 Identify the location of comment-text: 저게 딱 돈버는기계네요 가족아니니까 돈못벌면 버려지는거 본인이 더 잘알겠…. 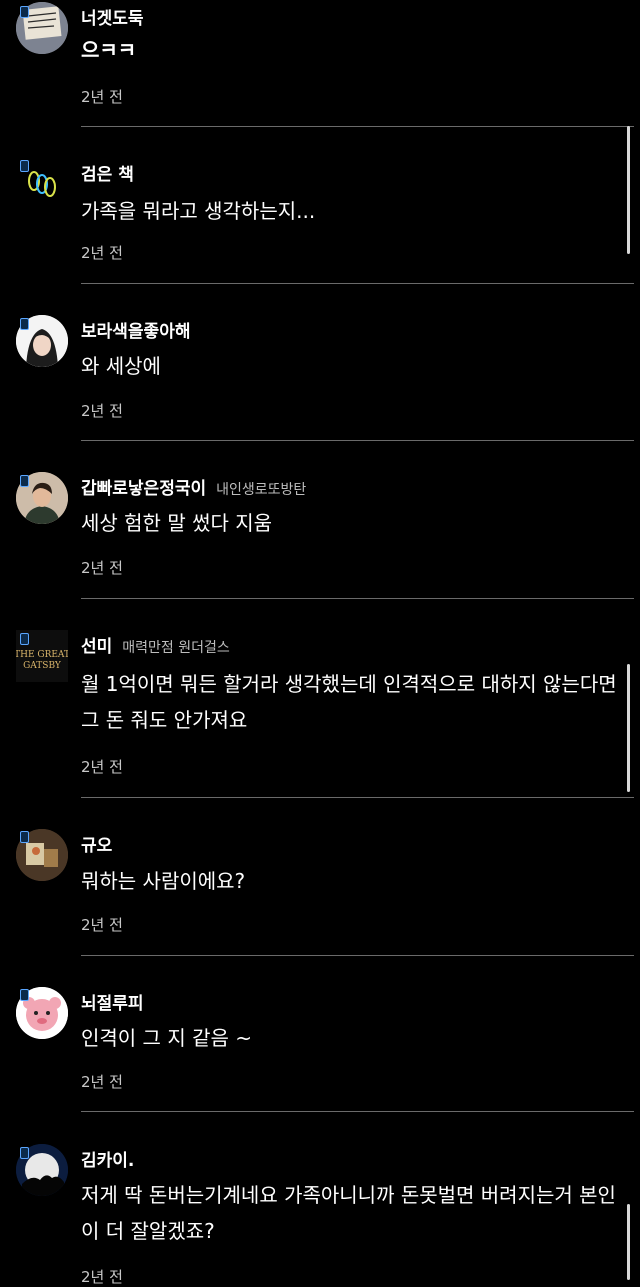
(348, 1213).